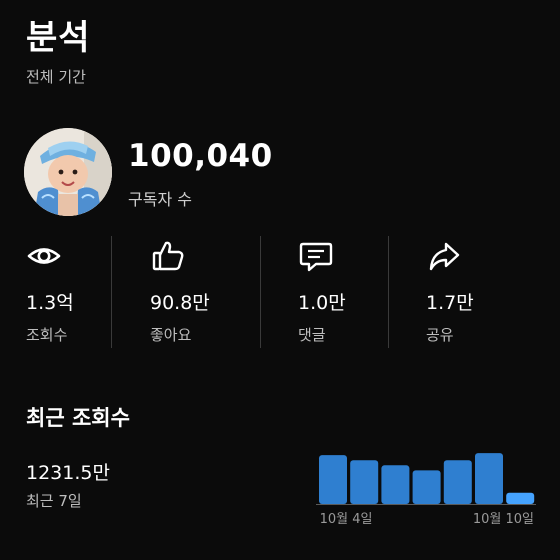  Describe the element at coordinates (58, 38) in the screenshot. I see `page-title: 분석` at that location.